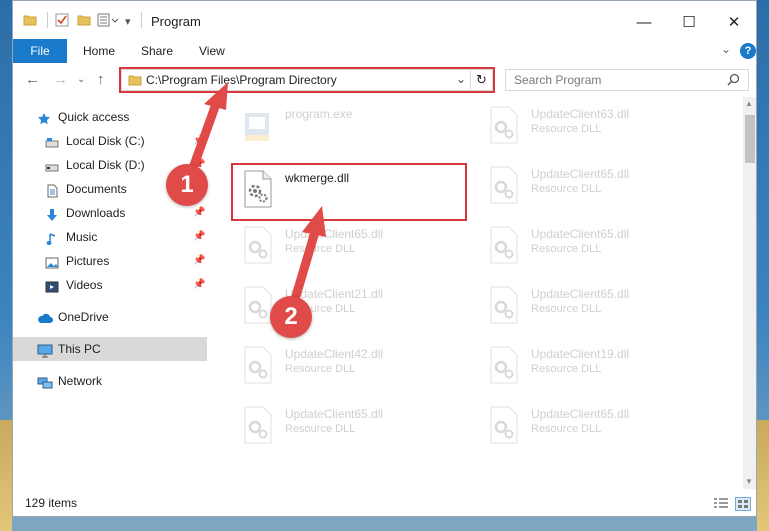 Image resolution: width=769 pixels, height=531 pixels. What do you see at coordinates (45, 381) in the screenshot?
I see `network-icon` at bounding box center [45, 381].